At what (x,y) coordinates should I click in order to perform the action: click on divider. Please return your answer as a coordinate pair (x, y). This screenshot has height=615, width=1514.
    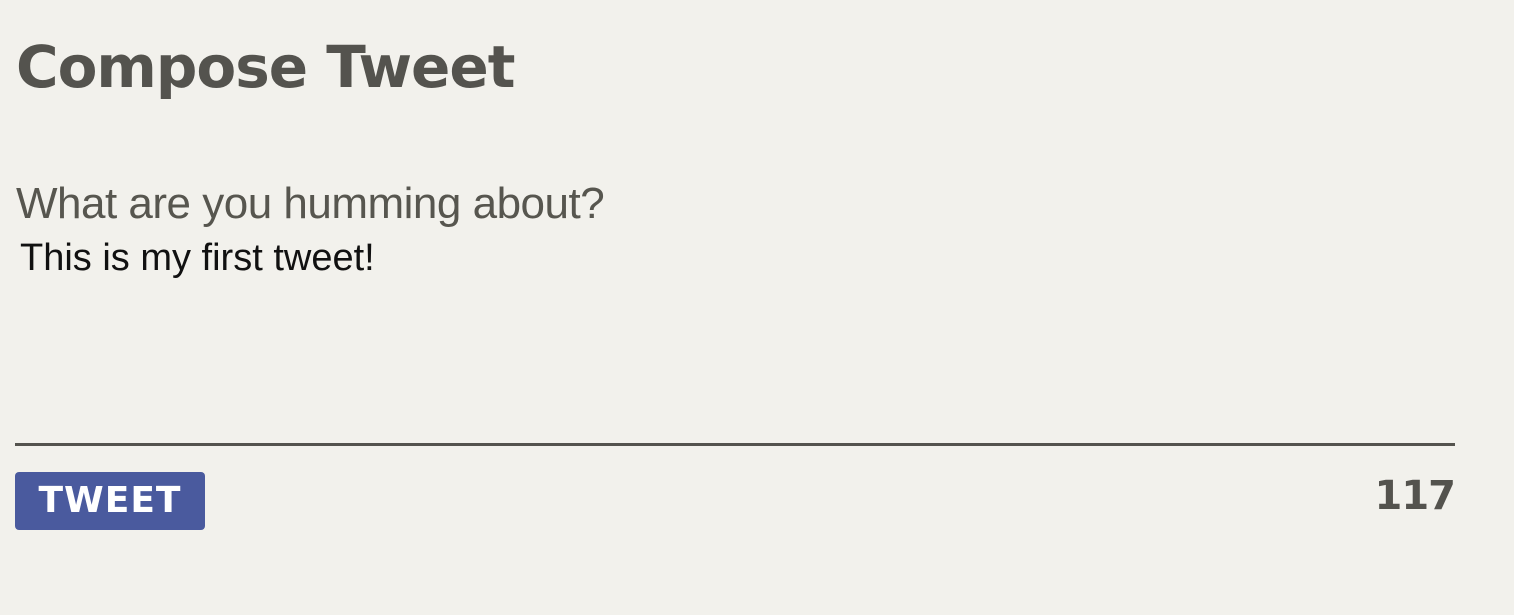
    Looking at the image, I should click on (735, 444).